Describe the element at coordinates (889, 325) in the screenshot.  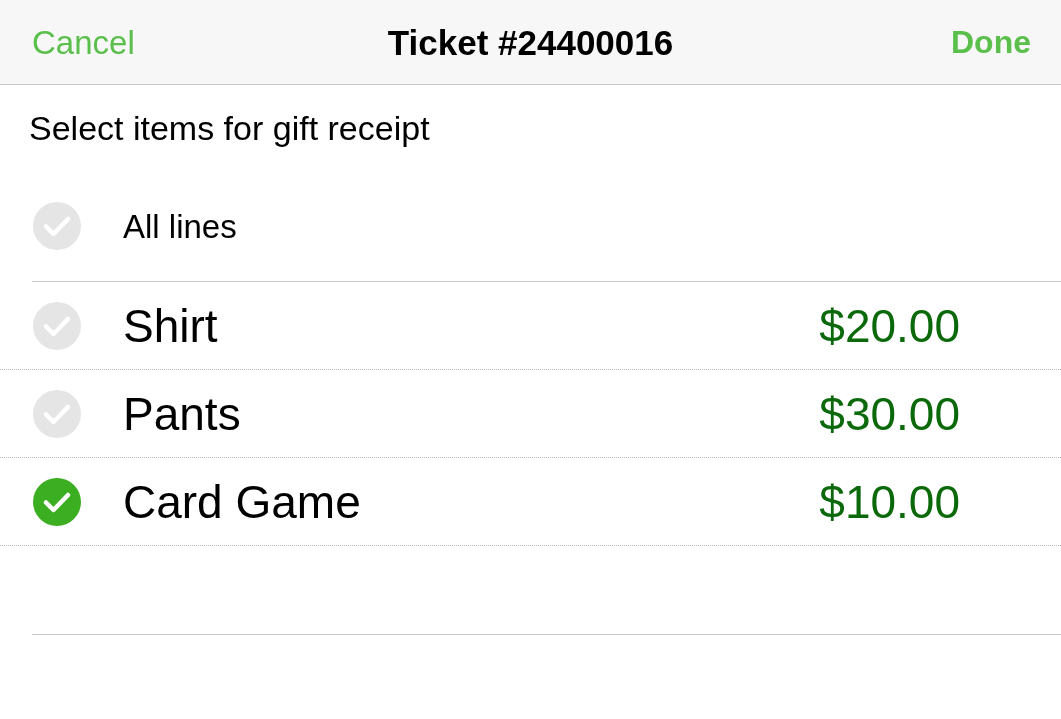
I see `item-price: $20.00` at that location.